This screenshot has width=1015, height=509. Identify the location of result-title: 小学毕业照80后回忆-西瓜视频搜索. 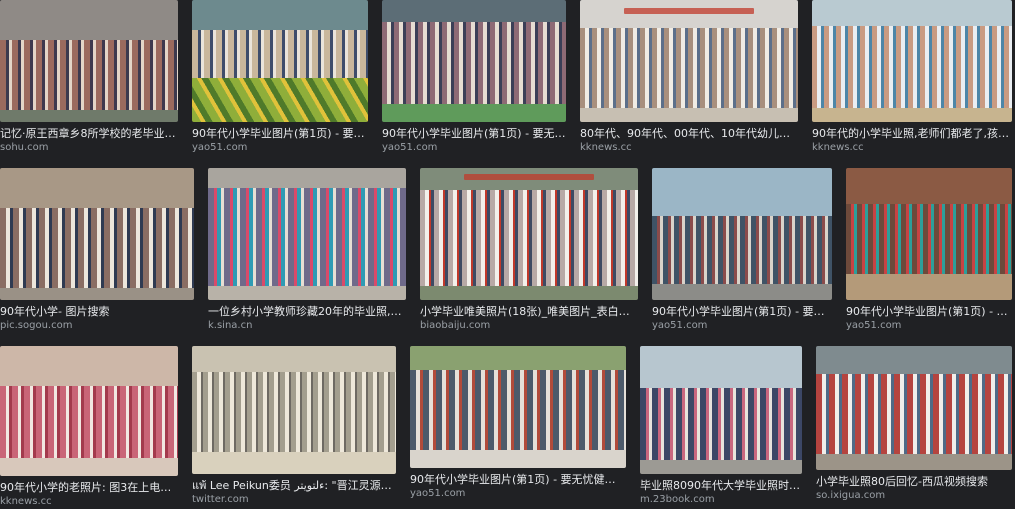
(914, 481).